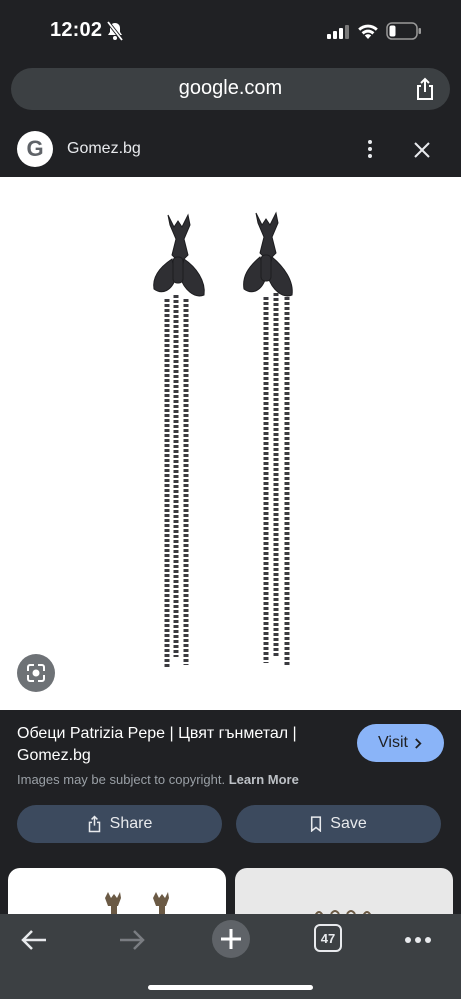 The image size is (461, 999). I want to click on battery-icon, so click(403, 31).